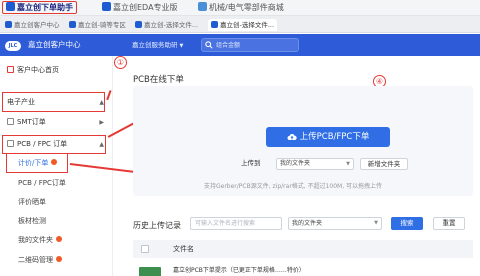 This screenshot has width=480, height=276. I want to click on sidebar-sub-my-folders: 我的文件夹, so click(56, 240).